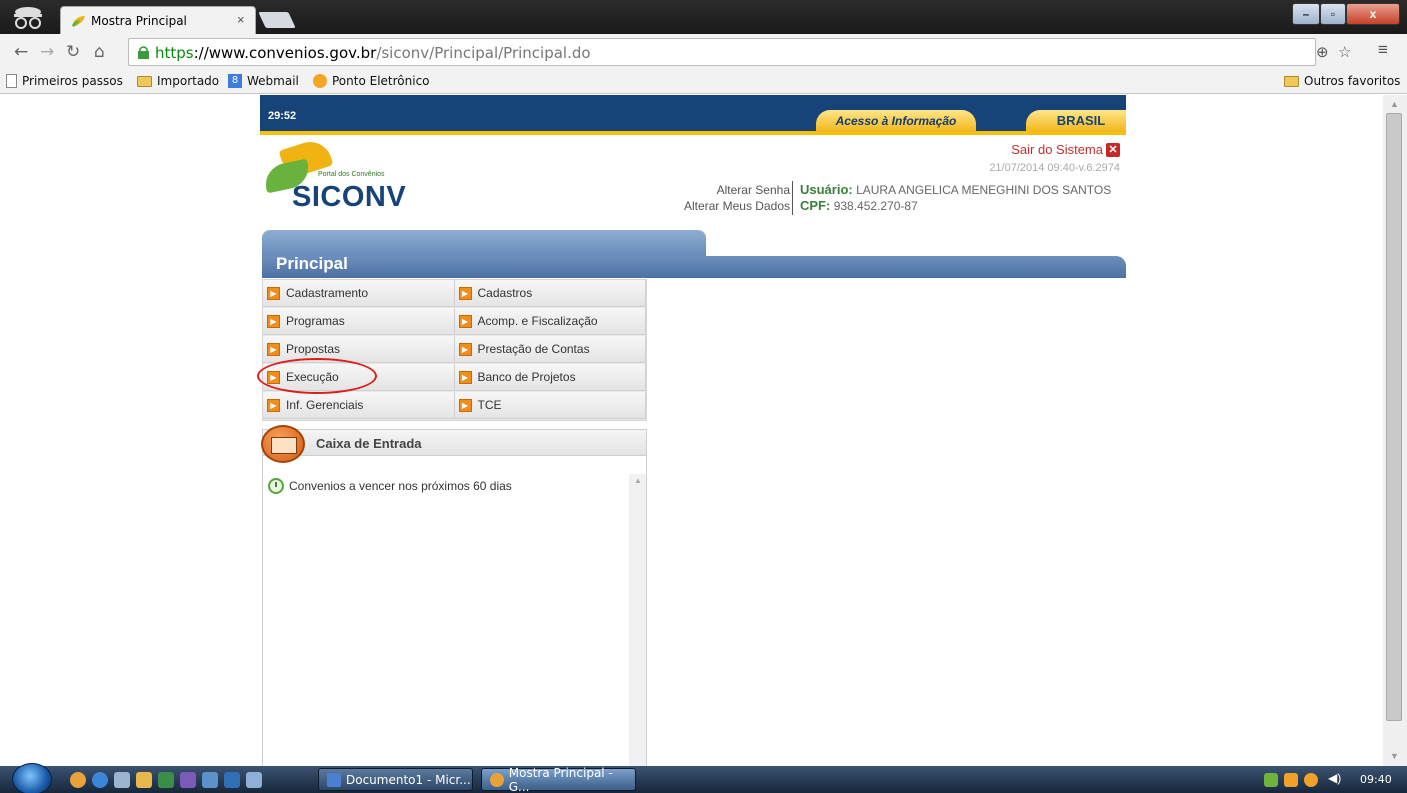 The height and width of the screenshot is (793, 1407). Describe the element at coordinates (1076, 121) in the screenshot. I see `brasil-link: BRASIL` at that location.